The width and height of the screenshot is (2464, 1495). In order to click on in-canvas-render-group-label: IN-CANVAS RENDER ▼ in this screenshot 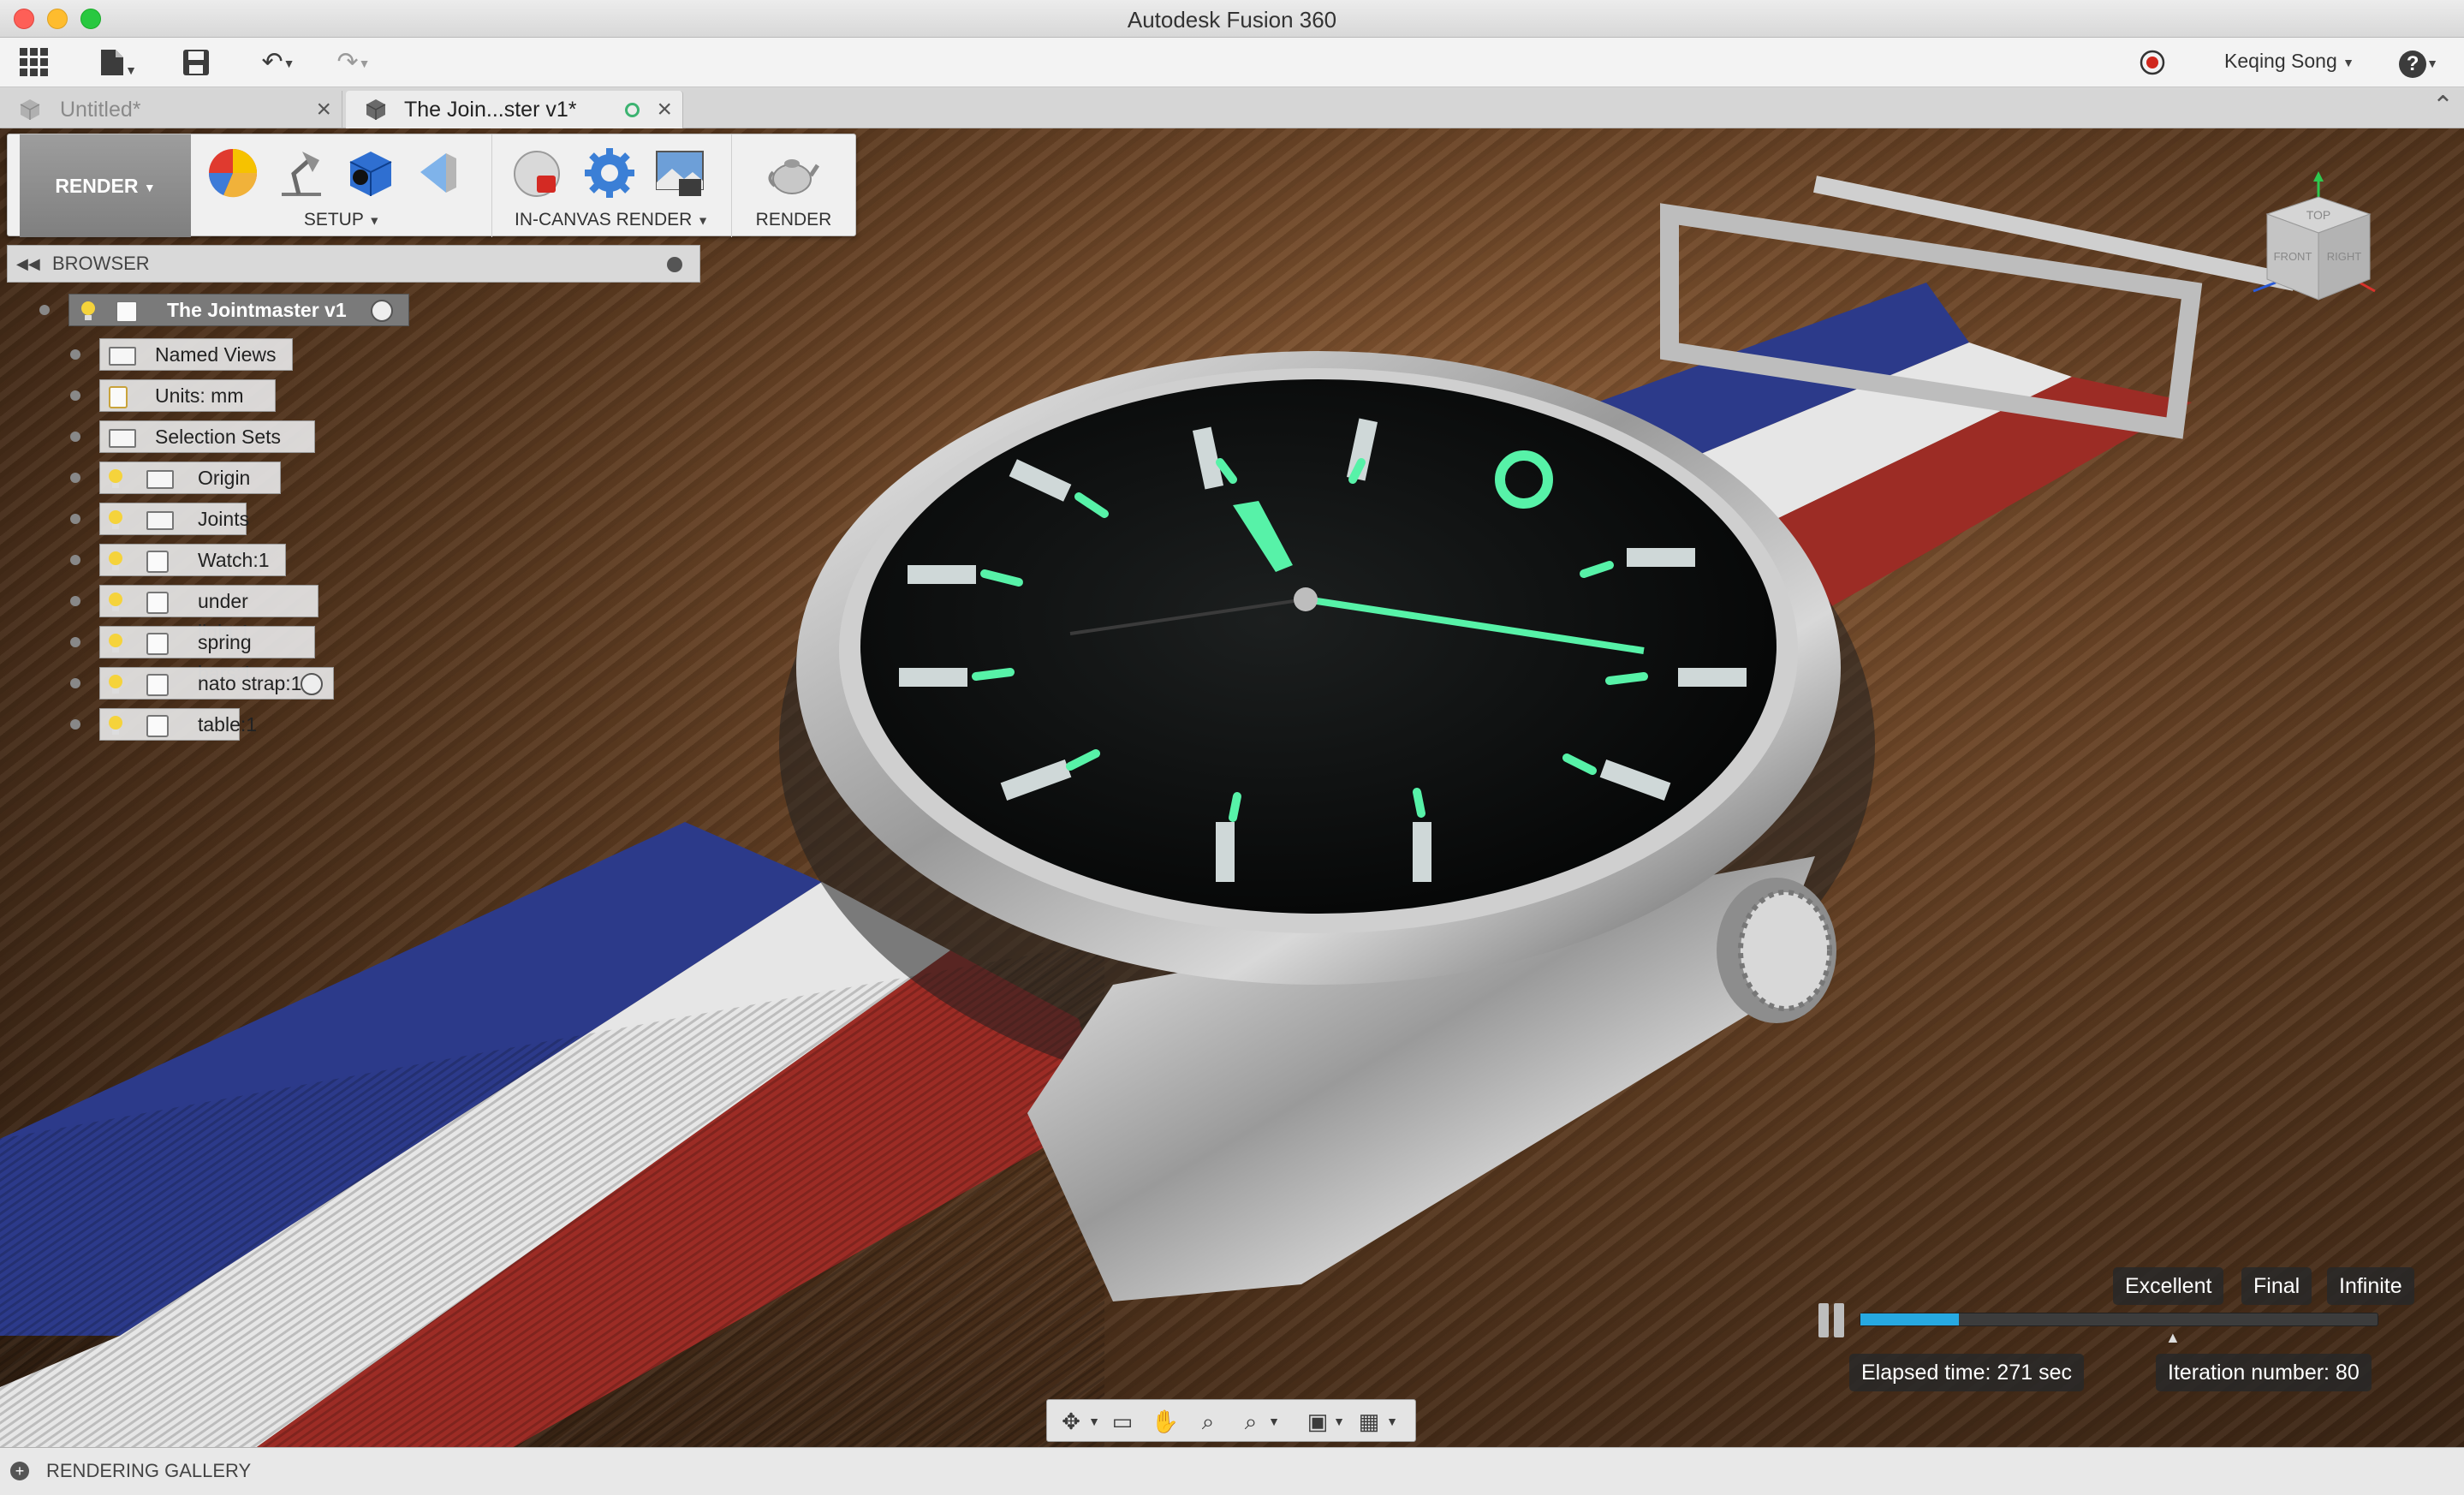, I will do `click(611, 220)`.